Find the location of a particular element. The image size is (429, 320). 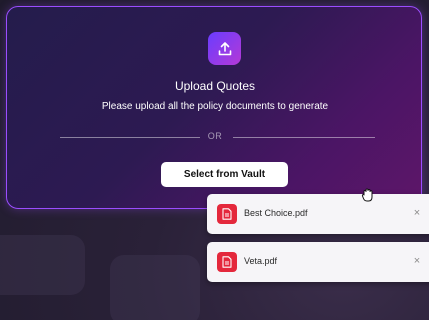

upload-icon is located at coordinates (224, 48).